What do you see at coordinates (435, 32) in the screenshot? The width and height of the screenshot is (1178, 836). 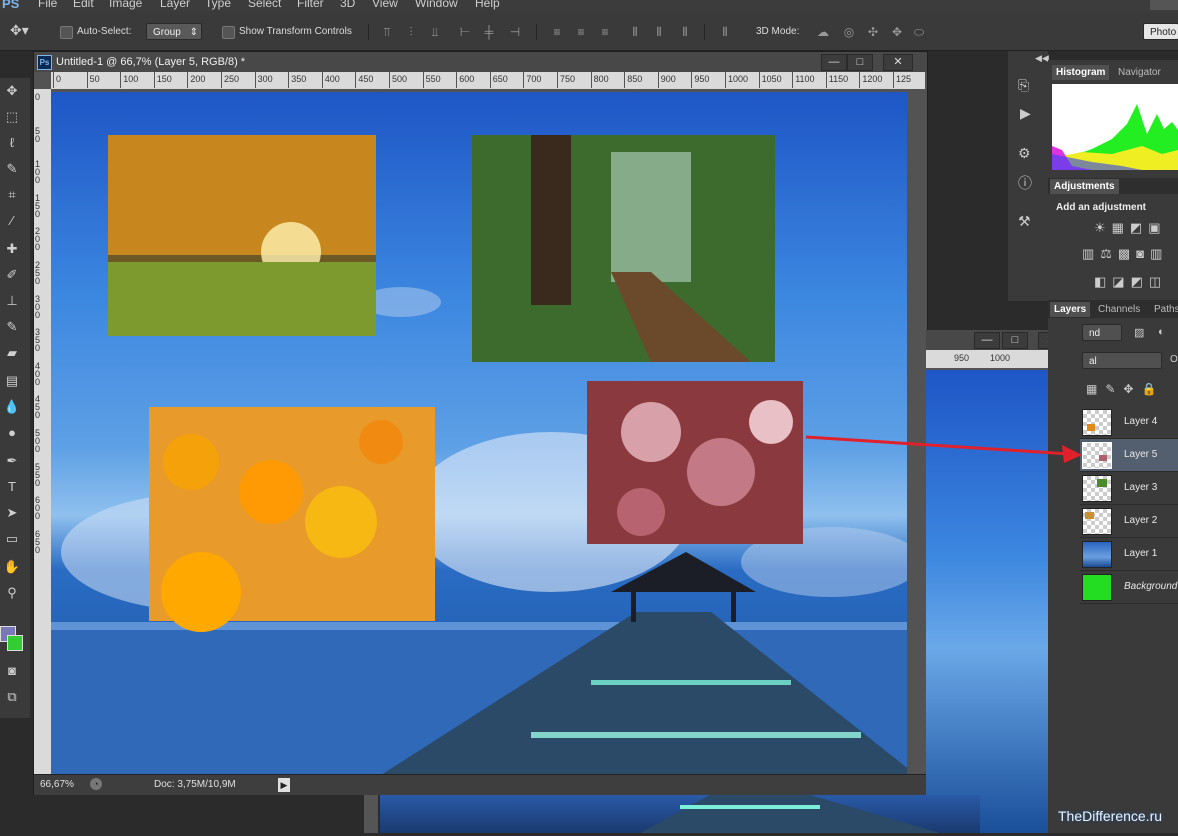 I see `align-bottom-icon: ⫫` at bounding box center [435, 32].